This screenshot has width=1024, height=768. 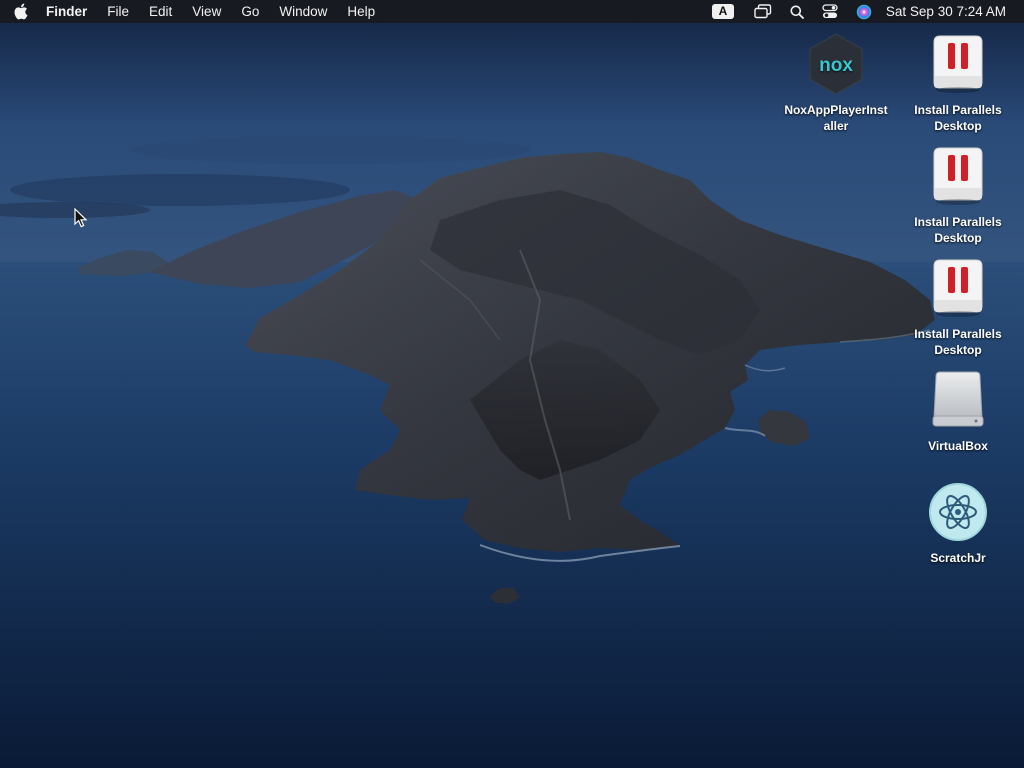 What do you see at coordinates (958, 446) in the screenshot?
I see `desktop-icon-label: VirtualBox` at bounding box center [958, 446].